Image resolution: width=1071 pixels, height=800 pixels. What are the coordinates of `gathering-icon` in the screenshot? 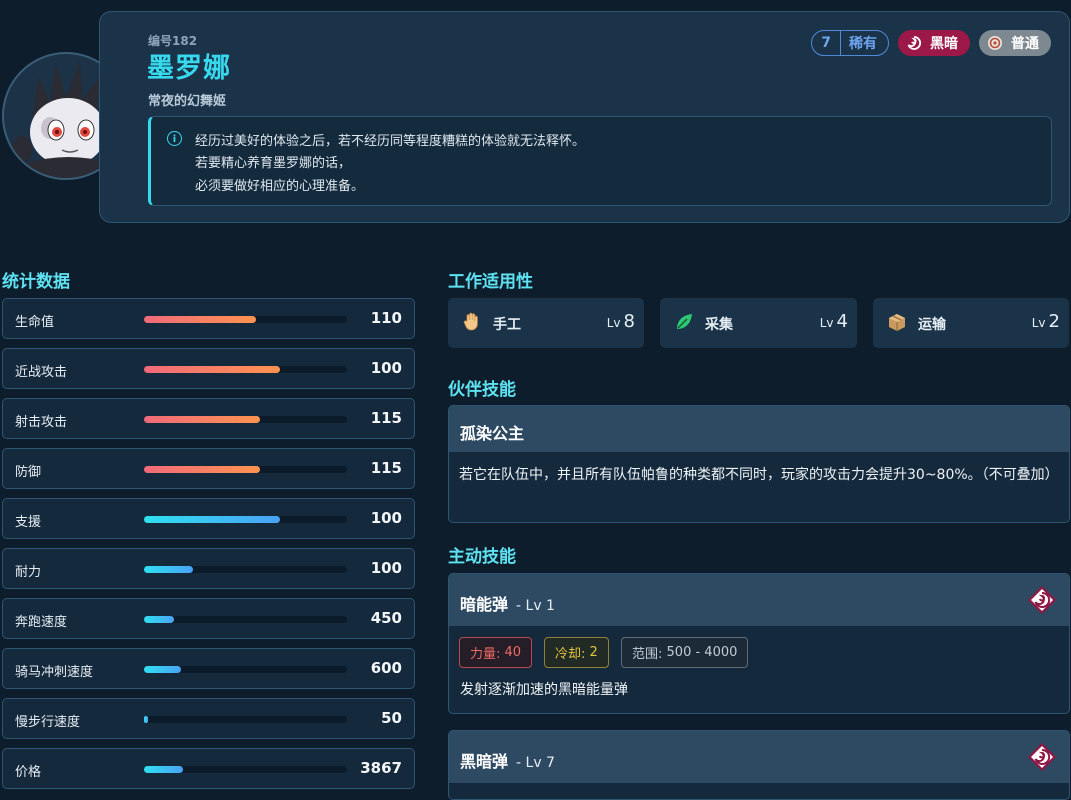 It's located at (684, 322).